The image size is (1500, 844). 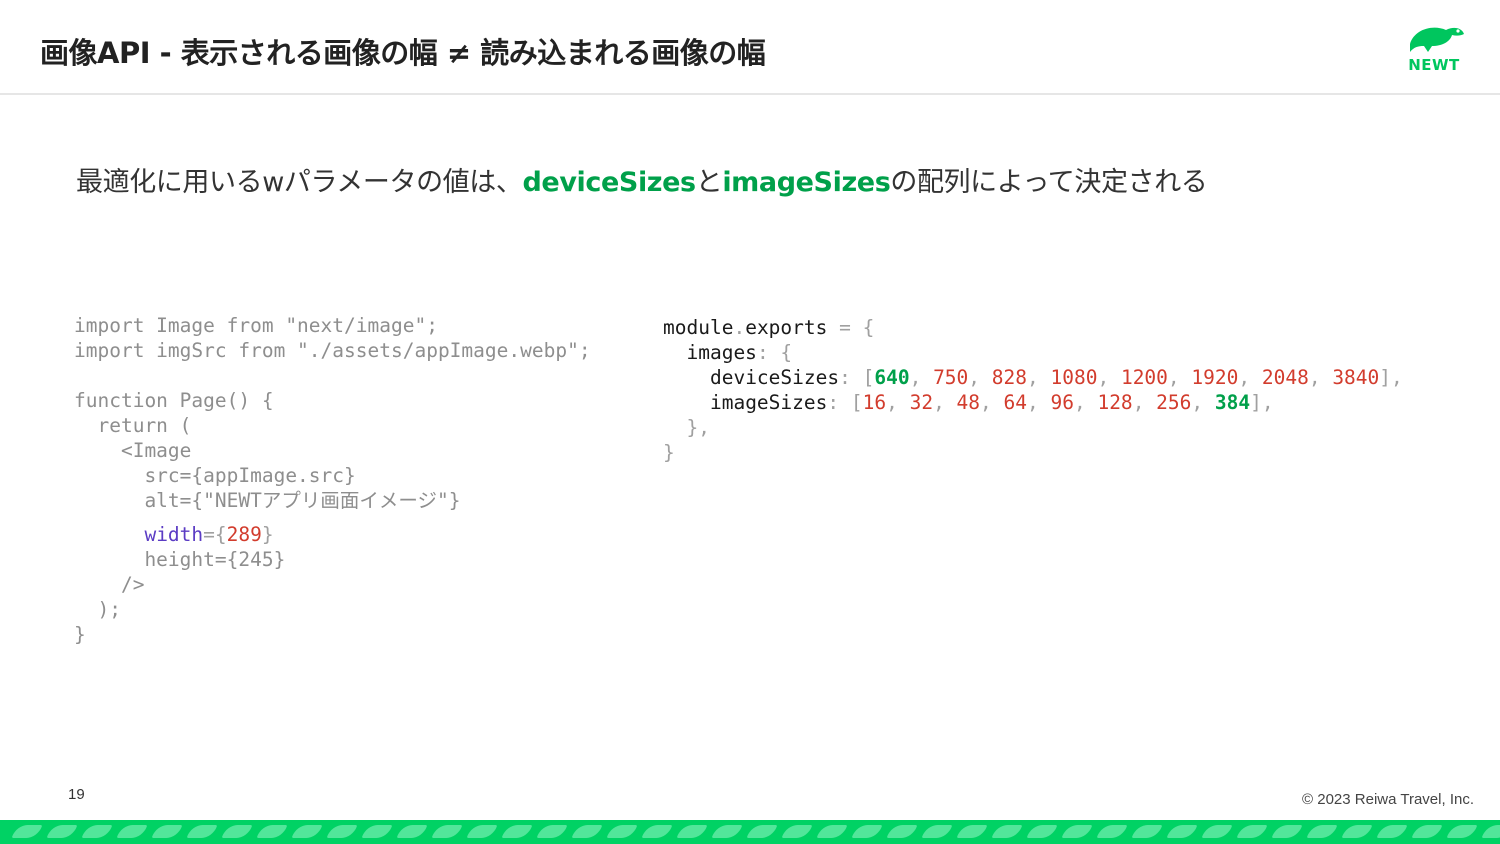 I want to click on code-punctuation: ={, so click(x=215, y=534).